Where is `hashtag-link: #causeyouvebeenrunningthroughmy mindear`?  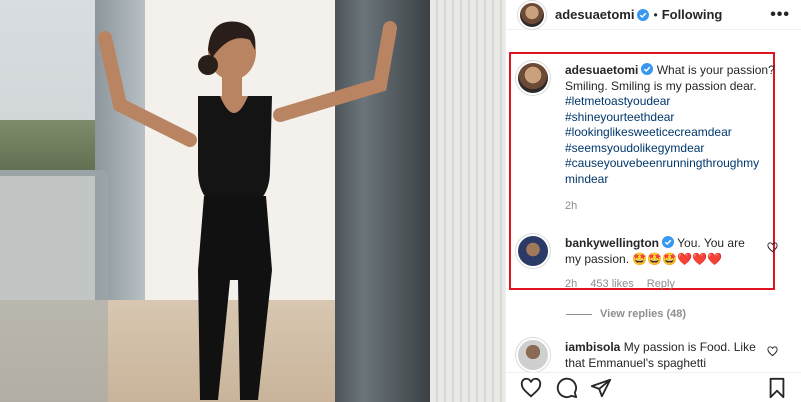
hashtag-link: #causeyouvebeenrunningthroughmy mindear is located at coordinates (671, 171).